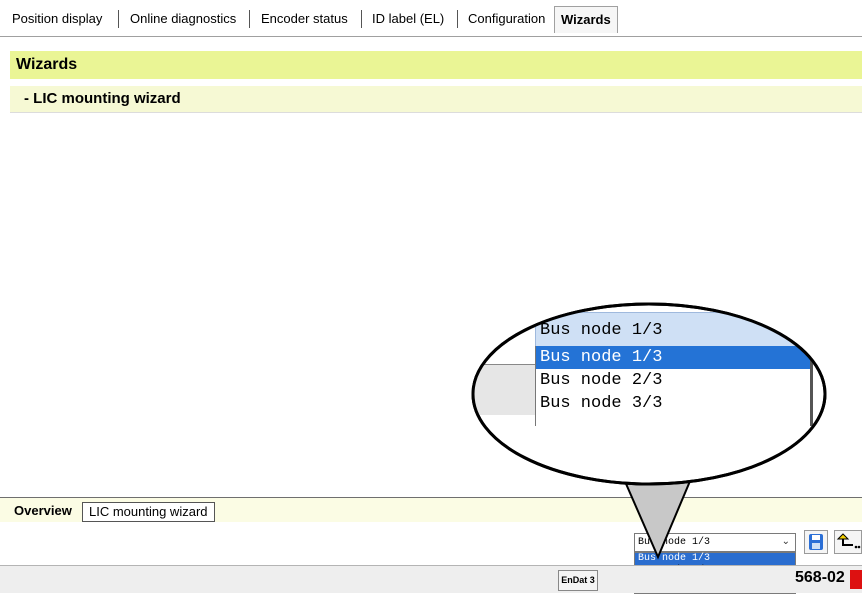 The image size is (862, 594). I want to click on callout-outline, so click(649, 394).